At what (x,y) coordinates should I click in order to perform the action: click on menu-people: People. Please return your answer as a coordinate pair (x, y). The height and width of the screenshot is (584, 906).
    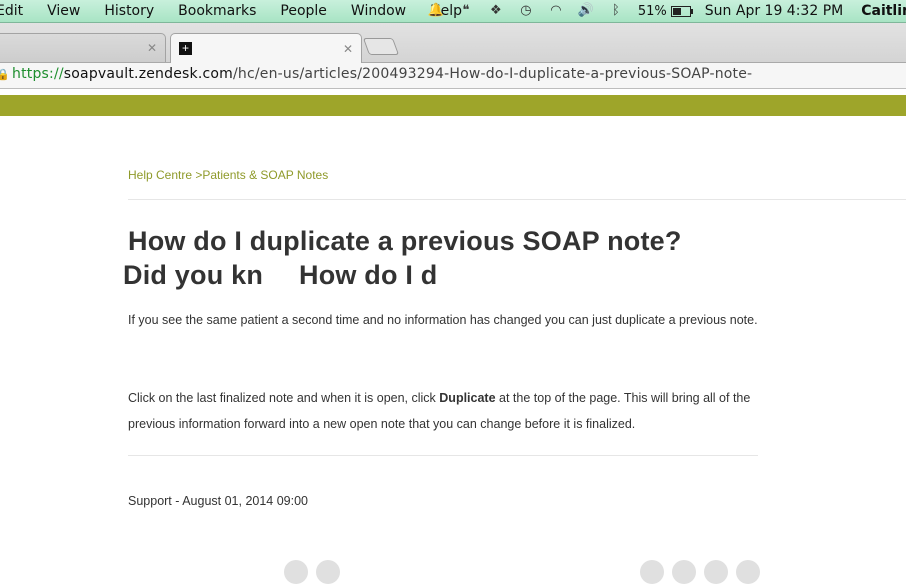
    Looking at the image, I should click on (303, 11).